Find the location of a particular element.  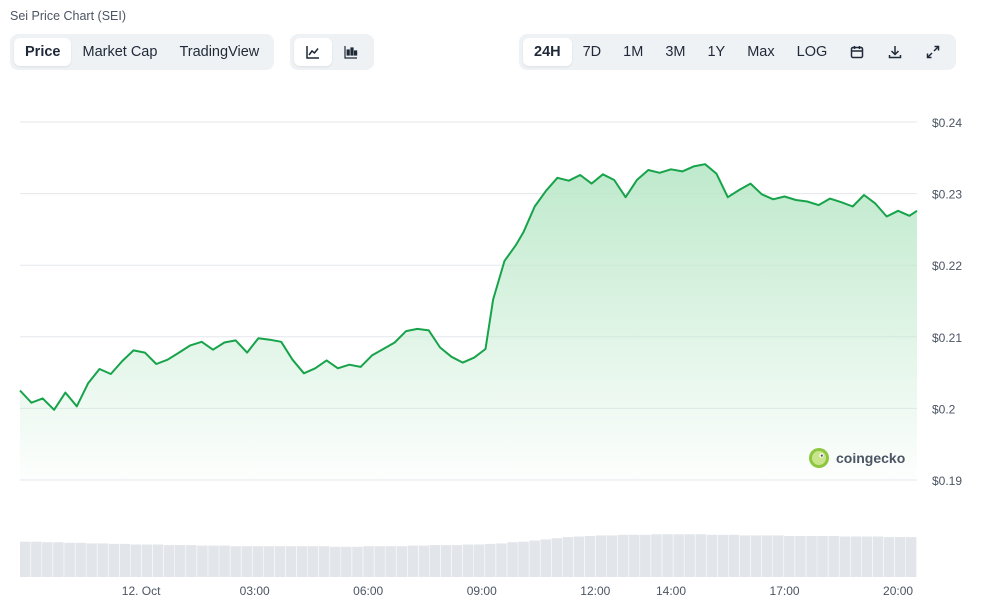

x-tick-label: 14:00 is located at coordinates (671, 591).